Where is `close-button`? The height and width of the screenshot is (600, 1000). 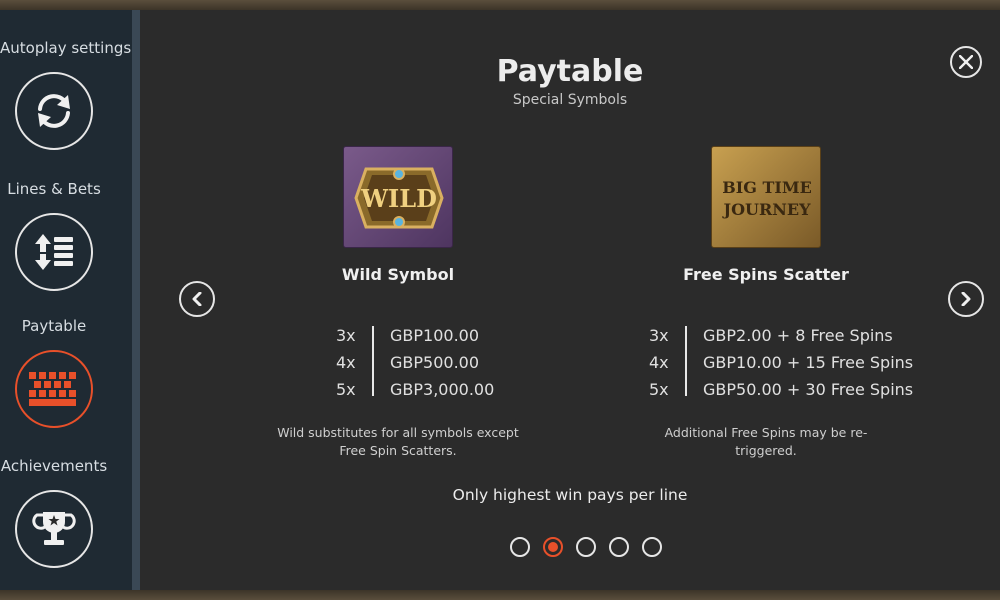
close-button is located at coordinates (966, 62).